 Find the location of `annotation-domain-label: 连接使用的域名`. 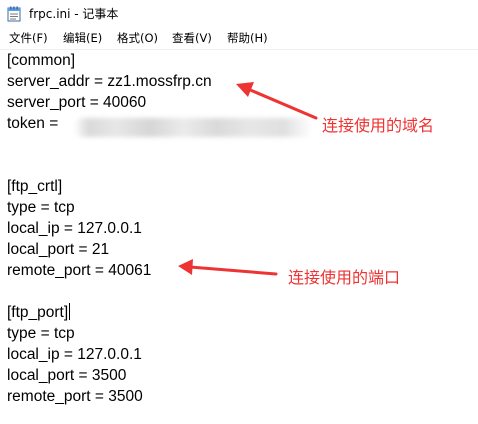

annotation-domain-label: 连接使用的域名 is located at coordinates (378, 125).